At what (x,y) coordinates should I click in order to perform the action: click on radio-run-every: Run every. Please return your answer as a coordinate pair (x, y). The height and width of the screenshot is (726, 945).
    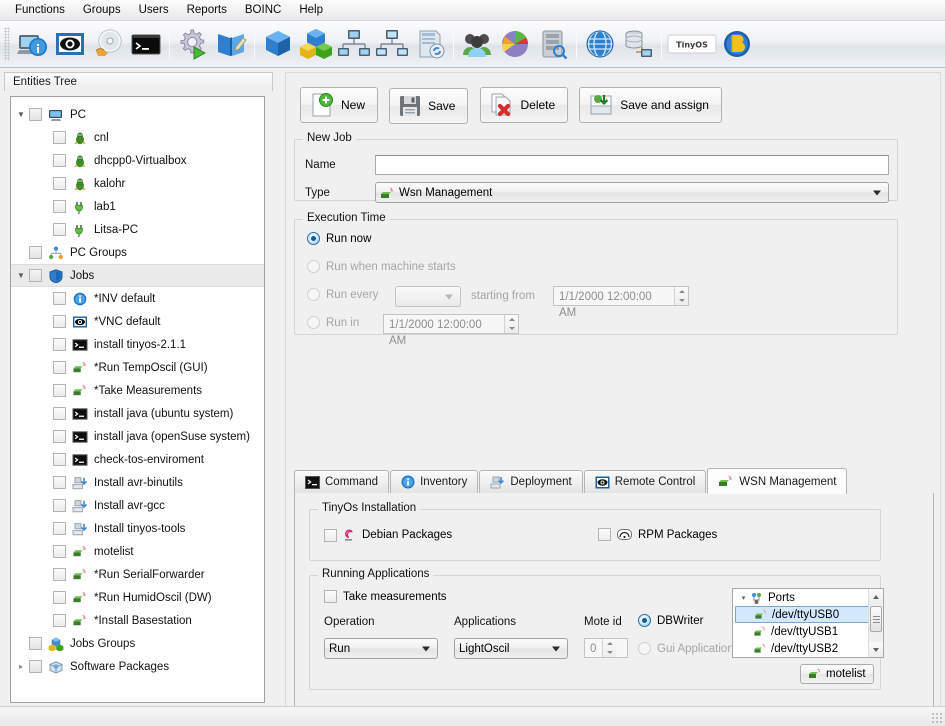
    Looking at the image, I should click on (342, 294).